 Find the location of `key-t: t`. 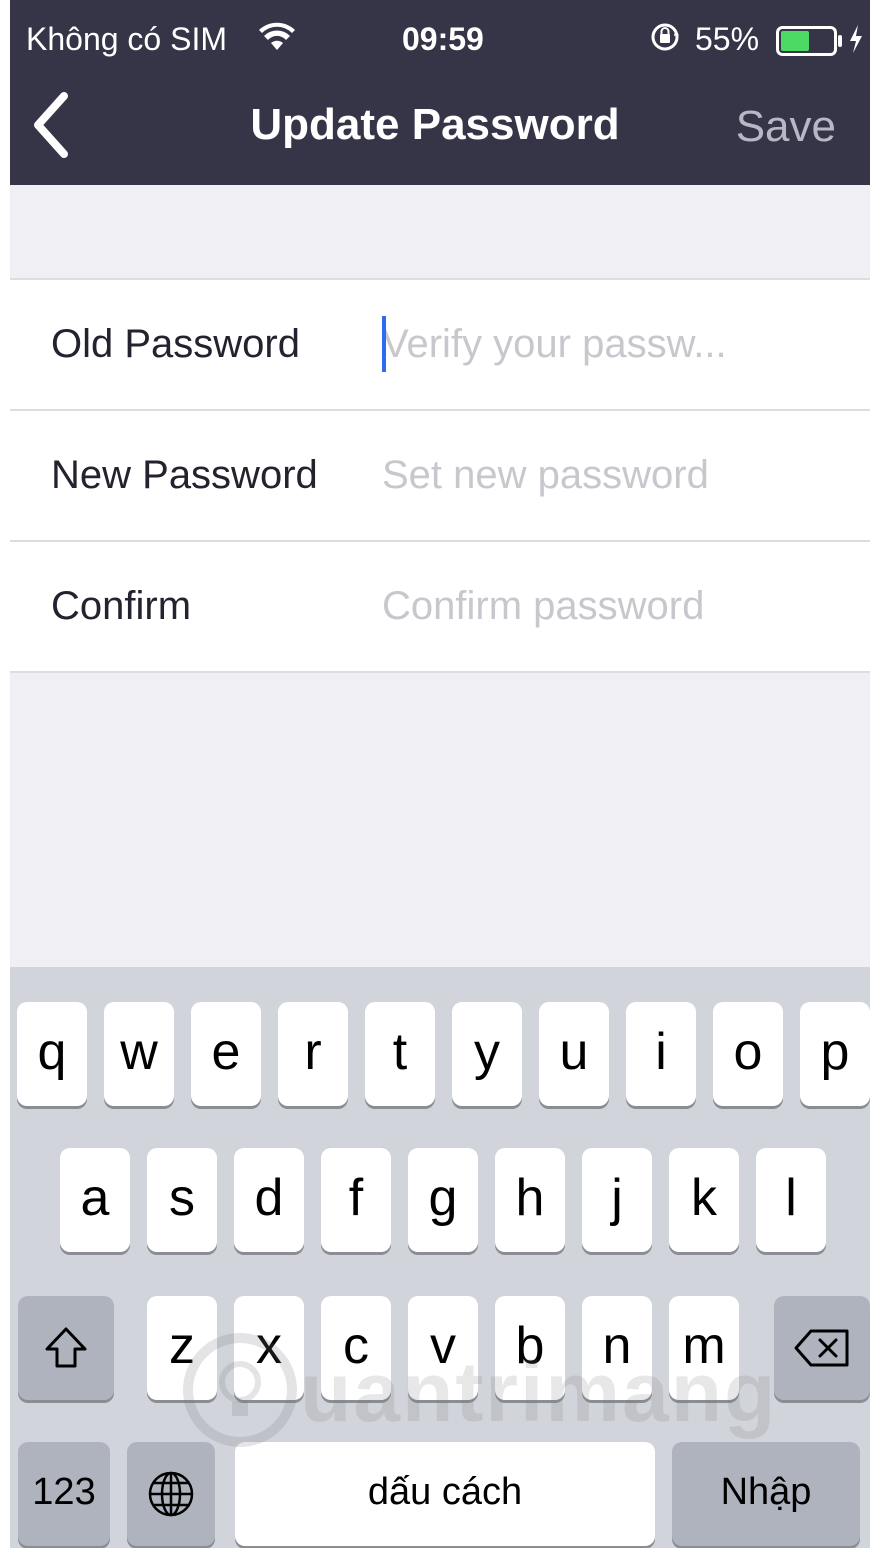

key-t: t is located at coordinates (400, 1054).